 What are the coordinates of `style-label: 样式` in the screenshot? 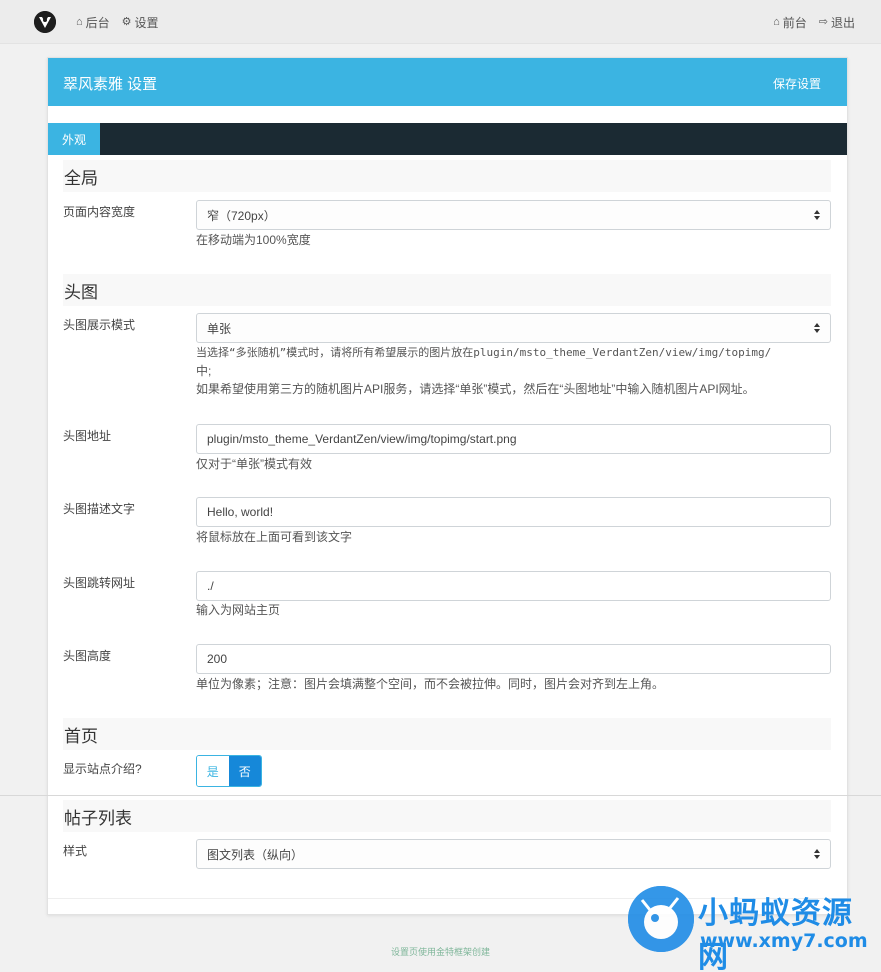 It's located at (75, 851).